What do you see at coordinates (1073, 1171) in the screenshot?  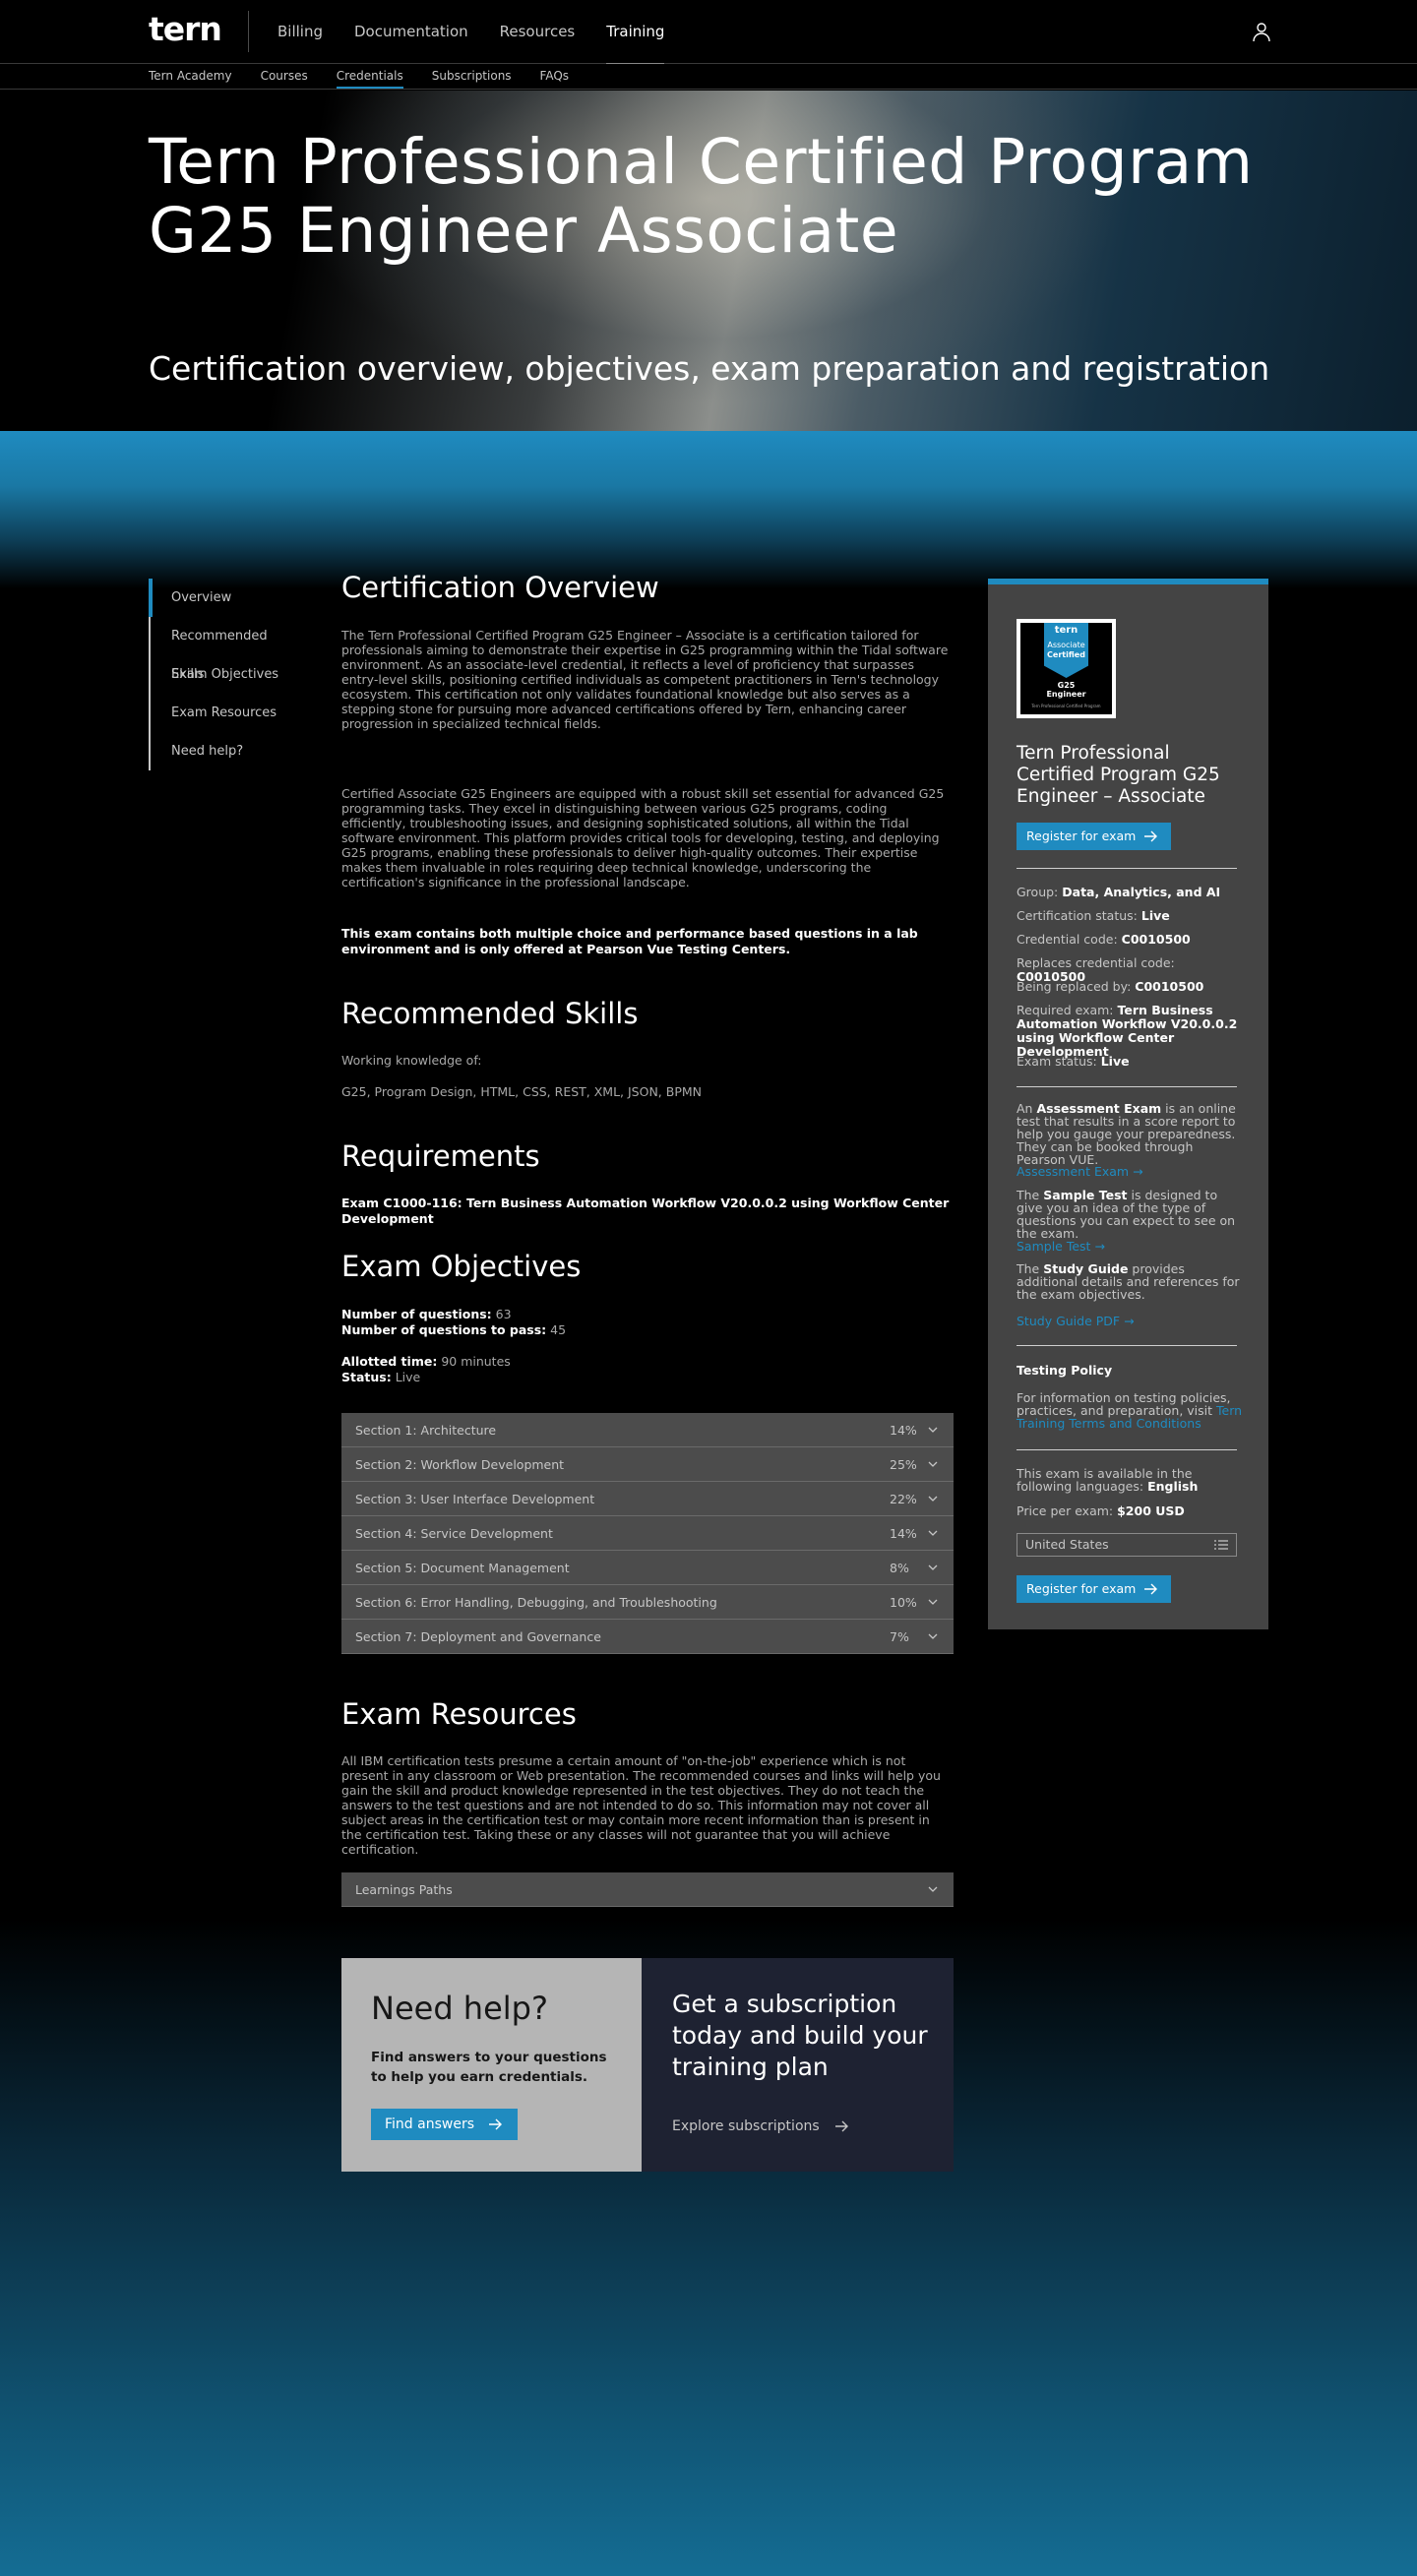 I see `assessment-link-label: Assessment Exam` at bounding box center [1073, 1171].